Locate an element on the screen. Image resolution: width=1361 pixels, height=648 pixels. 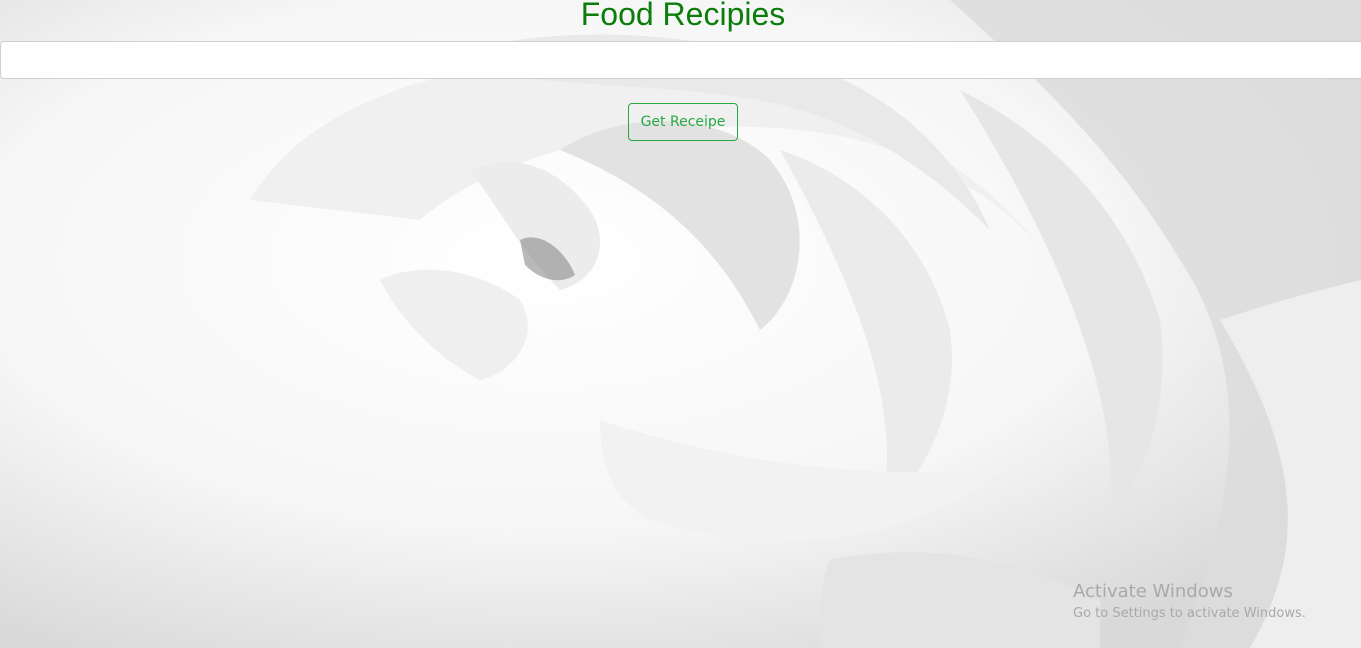
page-title: Food Recipies is located at coordinates (683, 16).